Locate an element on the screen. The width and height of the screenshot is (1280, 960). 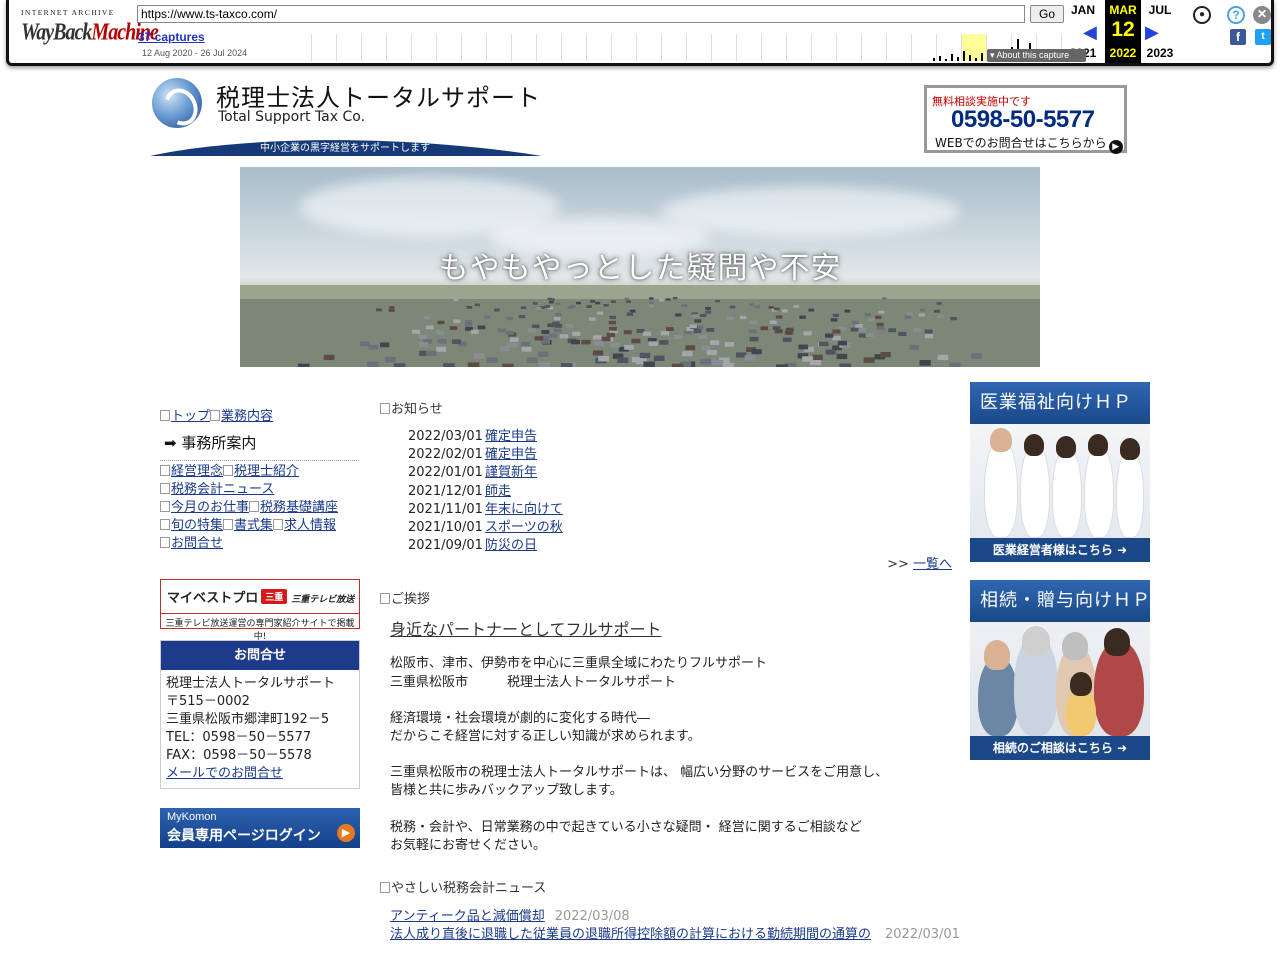
news-item: 2022/02/01 確定申告 is located at coordinates (680, 455).